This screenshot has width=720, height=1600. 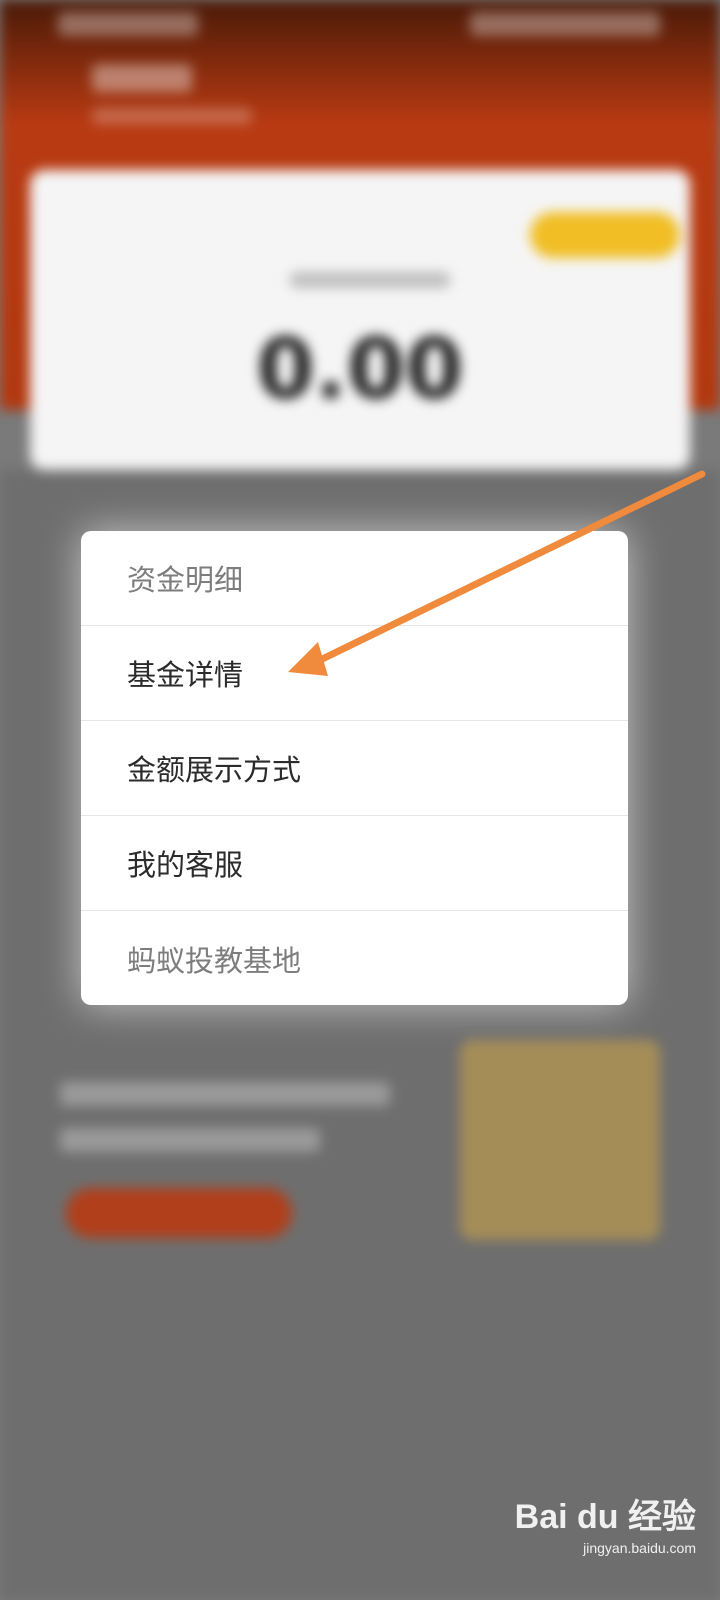 What do you see at coordinates (639, 1548) in the screenshot?
I see `watermark-url: jingyan.baidu.com` at bounding box center [639, 1548].